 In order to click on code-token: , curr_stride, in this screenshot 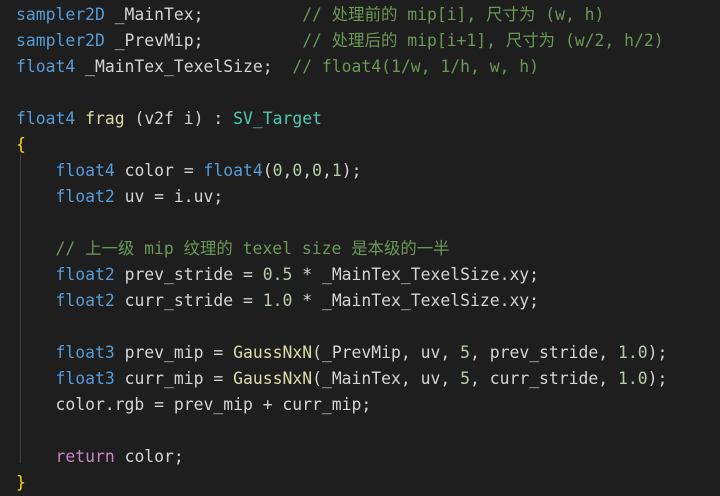, I will do `click(544, 378)`.